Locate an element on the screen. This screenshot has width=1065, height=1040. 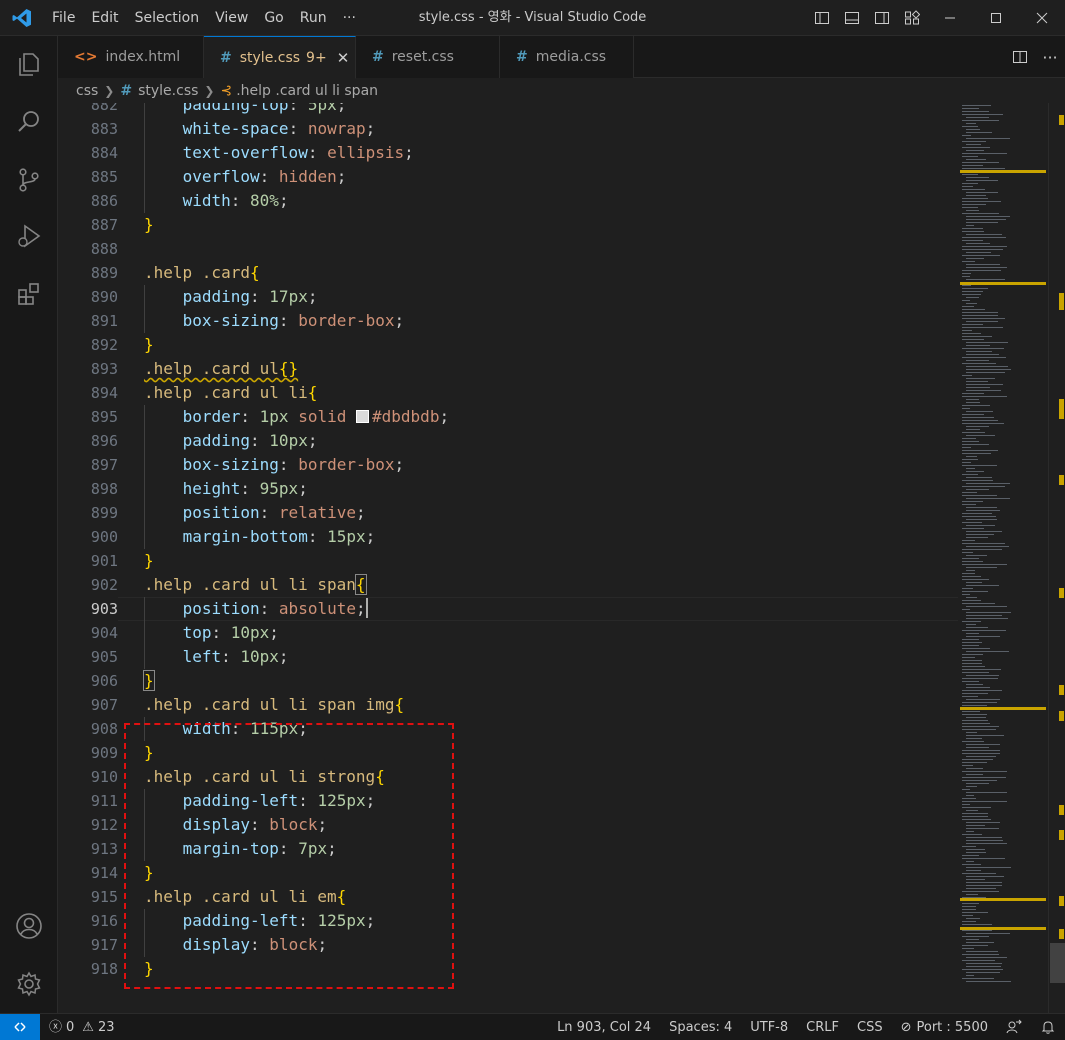
scrollbar-thumb is located at coordinates (1057, 963).